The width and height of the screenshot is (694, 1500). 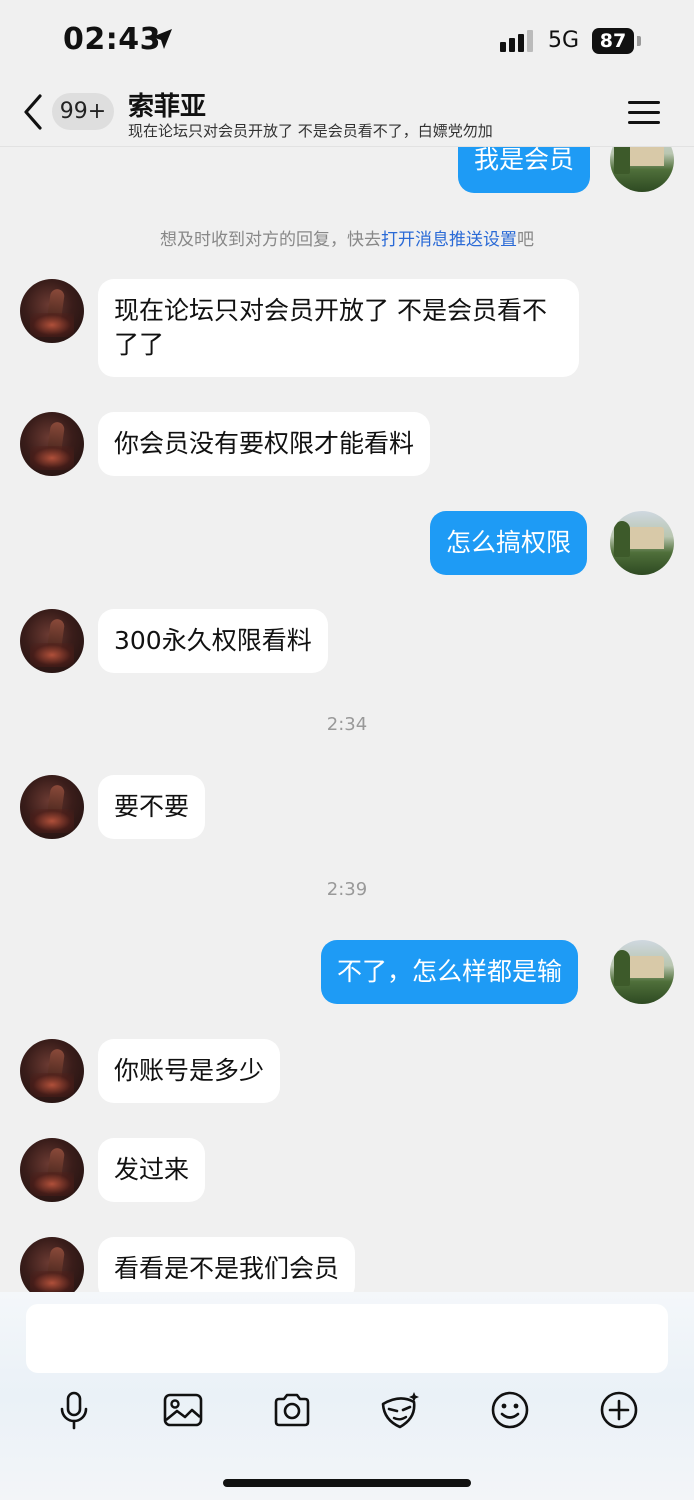 I want to click on image-icon, so click(x=183, y=1410).